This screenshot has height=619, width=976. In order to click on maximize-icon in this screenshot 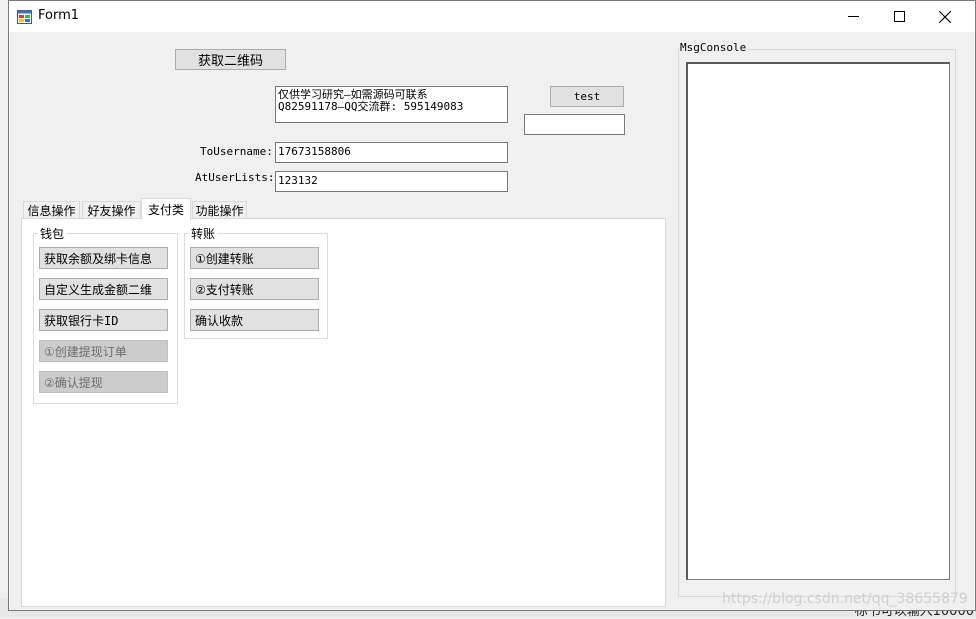, I will do `click(899, 16)`.